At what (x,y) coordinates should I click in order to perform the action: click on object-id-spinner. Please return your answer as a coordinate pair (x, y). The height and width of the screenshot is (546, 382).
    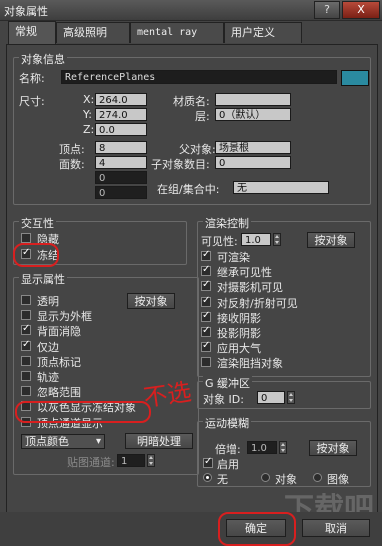
    Looking at the image, I should click on (291, 397).